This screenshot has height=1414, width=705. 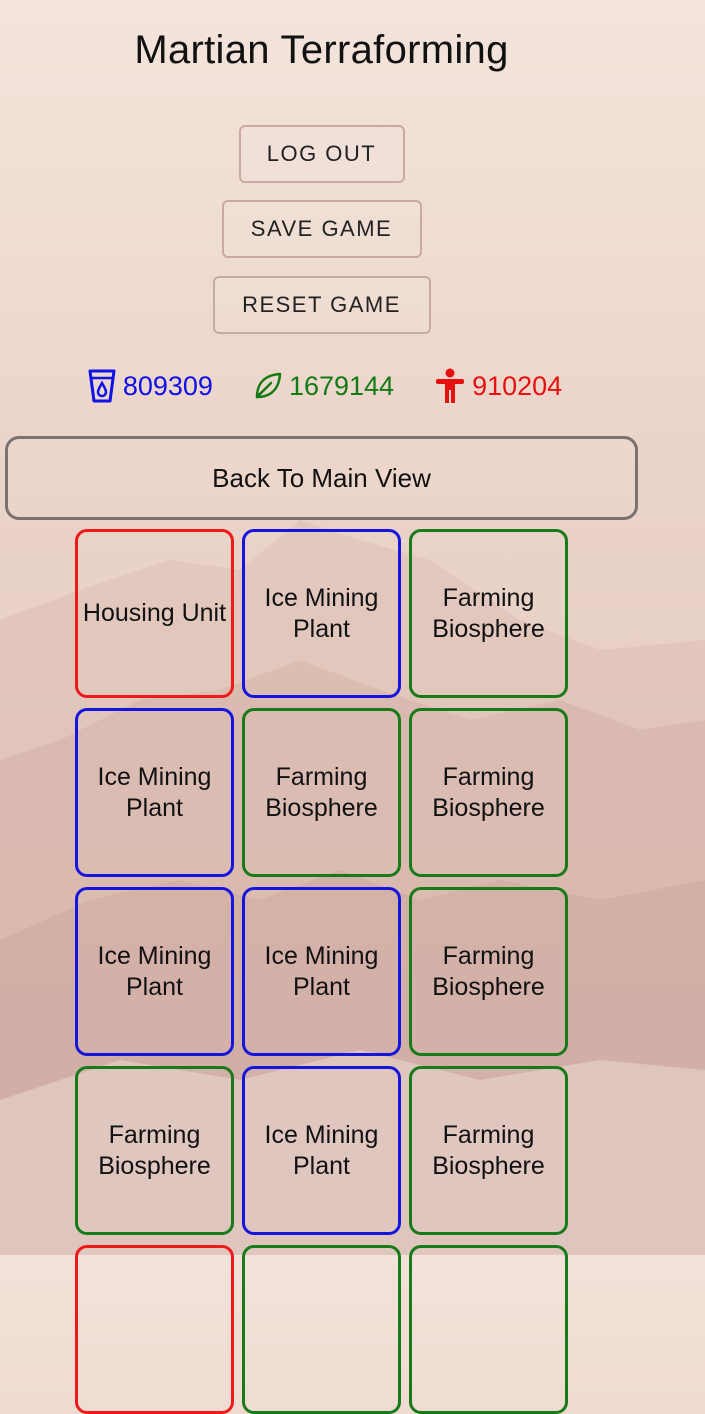 I want to click on save-game-button: SAVE GAME, so click(x=321, y=229).